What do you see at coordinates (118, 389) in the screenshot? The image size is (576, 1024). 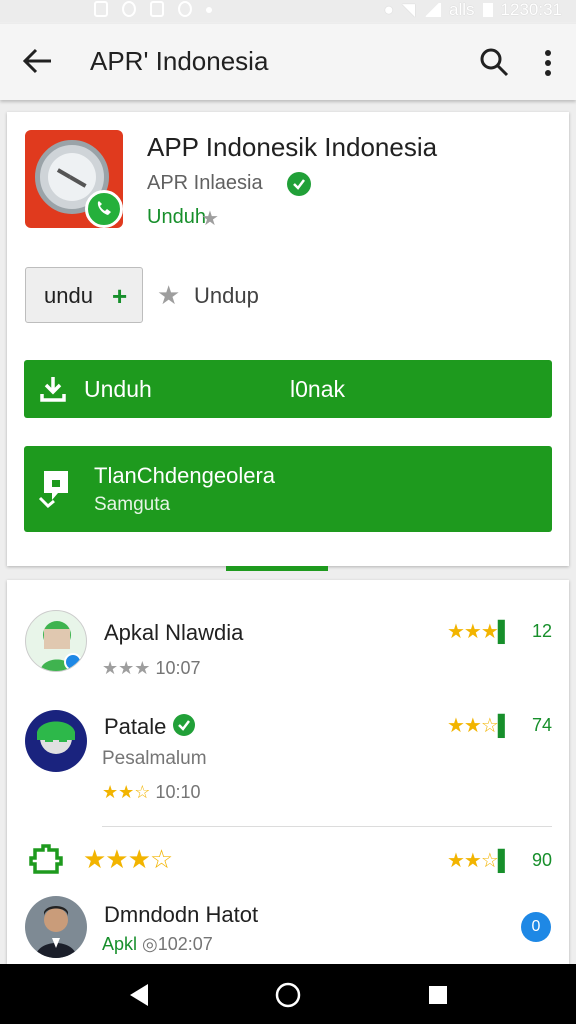 I see `install-button-label: Unduh` at bounding box center [118, 389].